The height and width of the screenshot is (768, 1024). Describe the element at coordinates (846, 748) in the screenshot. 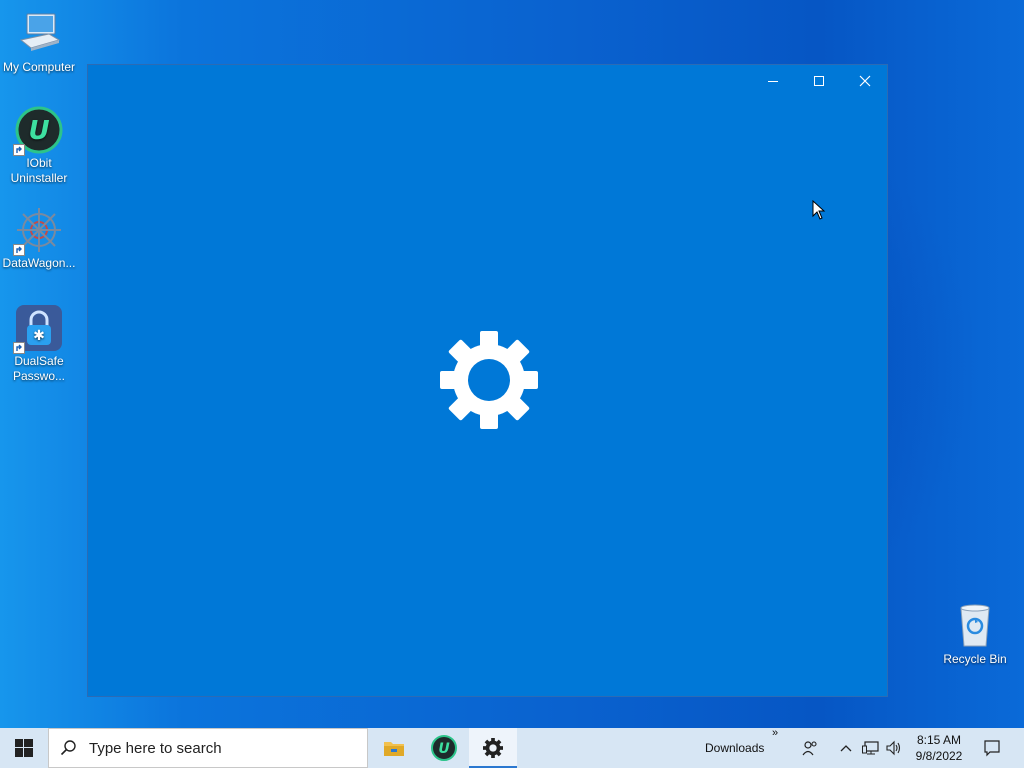

I see `chevron-up-icon` at that location.